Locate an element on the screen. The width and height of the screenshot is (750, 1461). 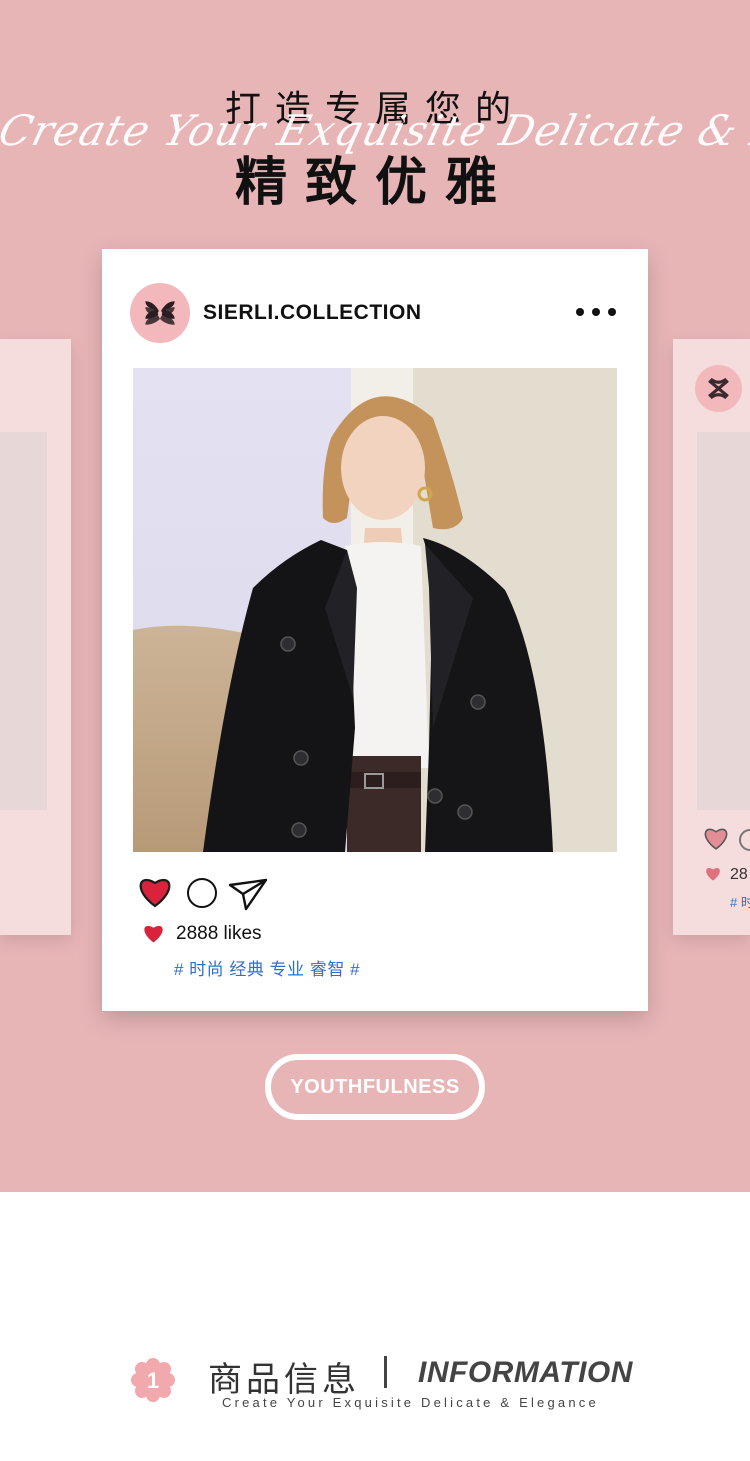
info-title-cn: 商品信息 is located at coordinates (284, 1380).